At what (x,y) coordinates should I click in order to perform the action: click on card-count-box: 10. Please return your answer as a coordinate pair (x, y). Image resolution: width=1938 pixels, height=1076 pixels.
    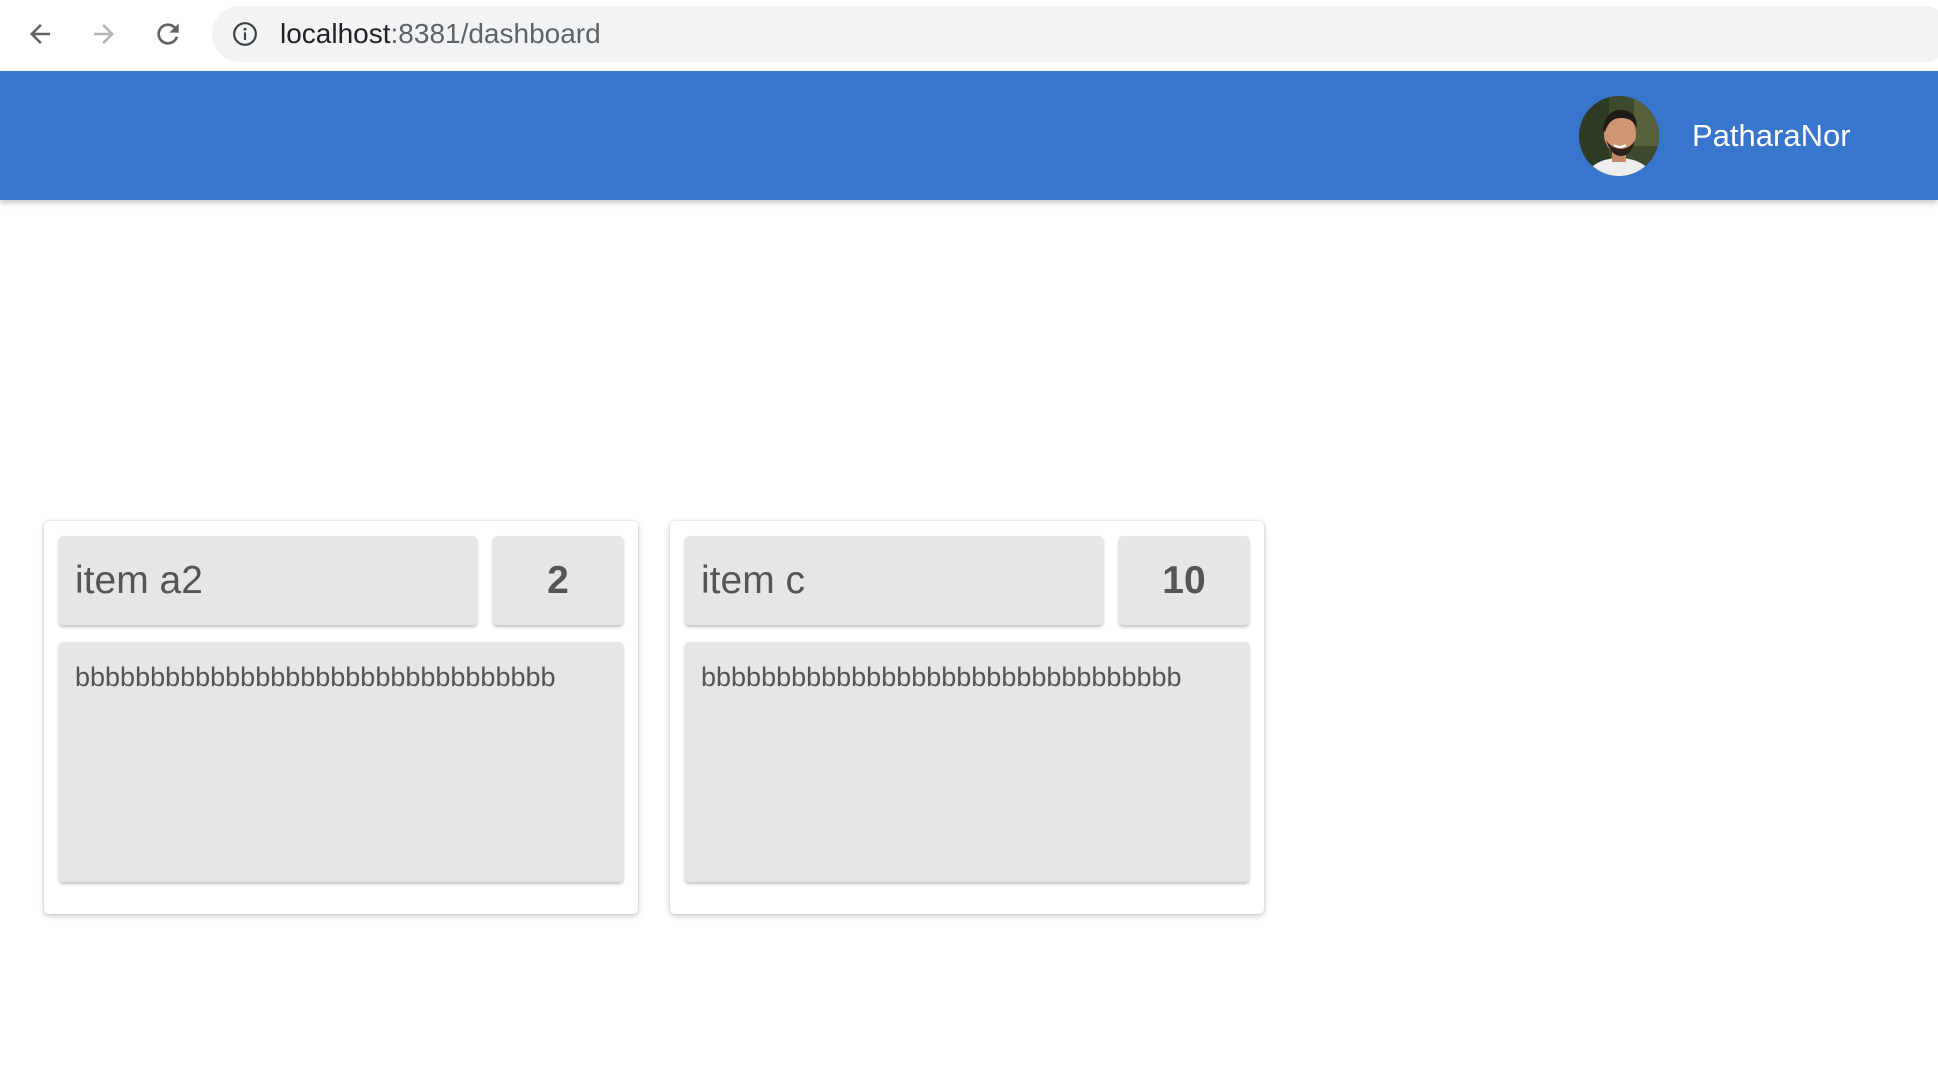
    Looking at the image, I should click on (1184, 580).